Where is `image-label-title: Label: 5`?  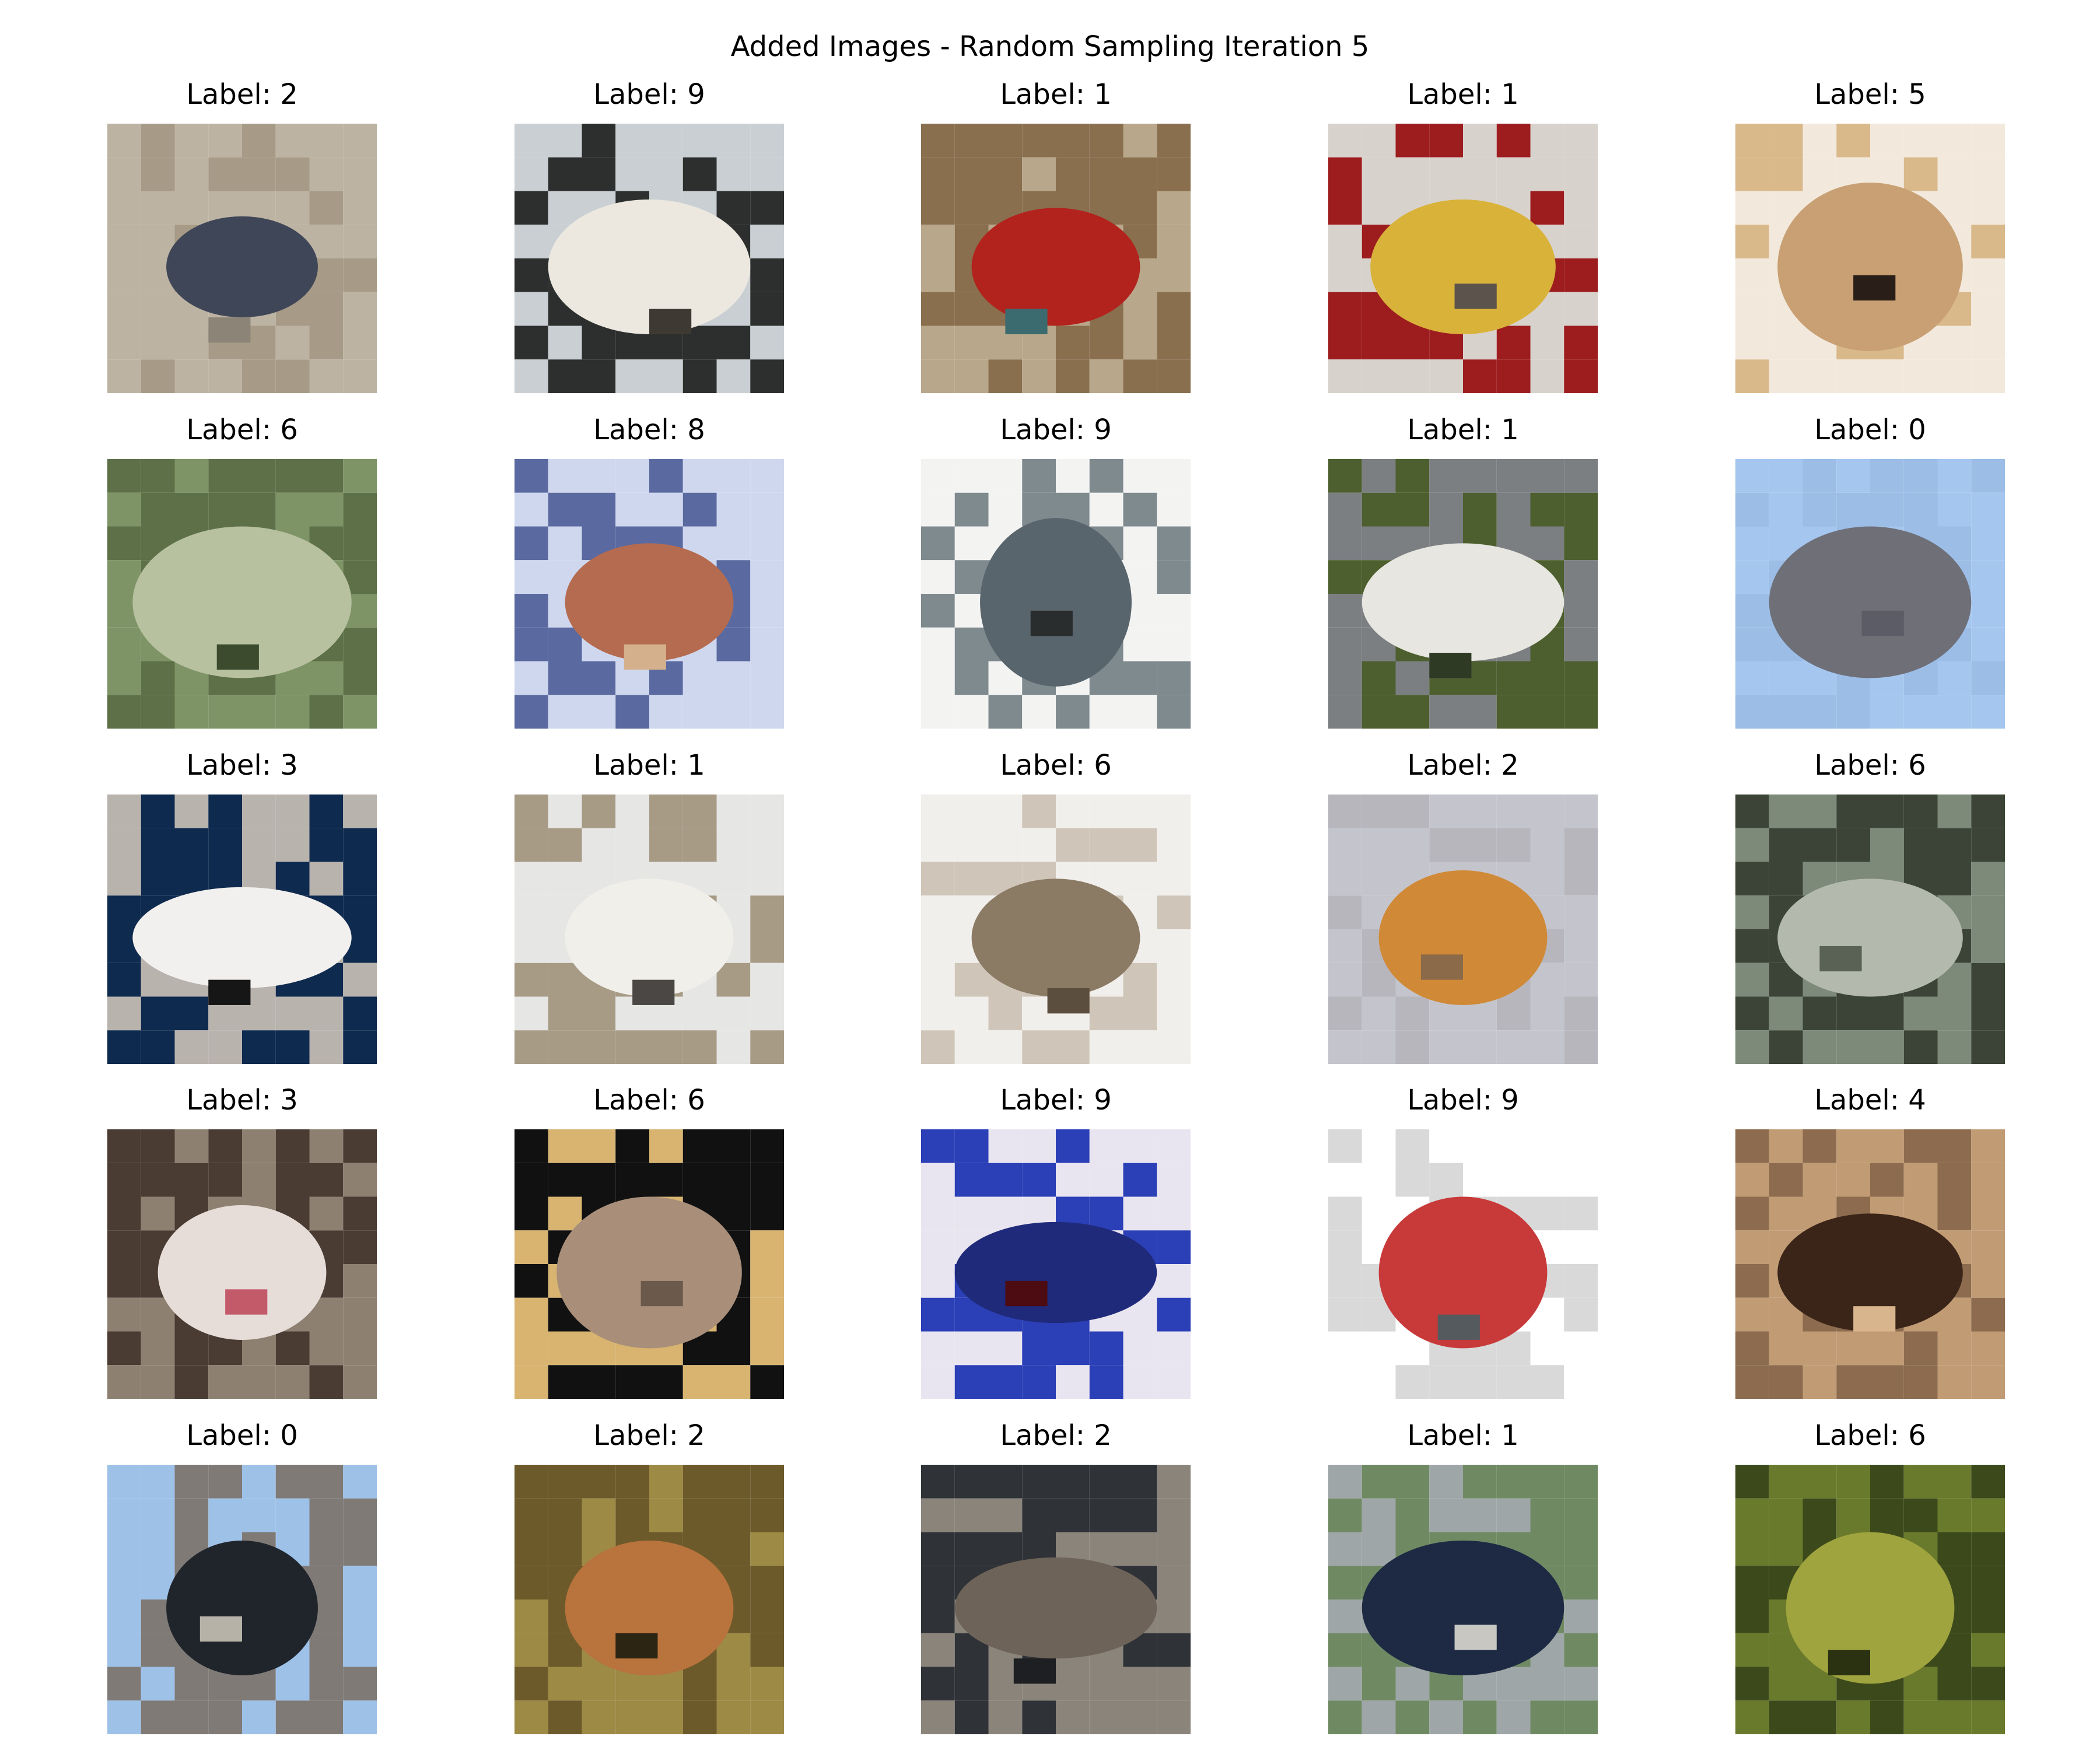
image-label-title: Label: 5 is located at coordinates (1870, 94).